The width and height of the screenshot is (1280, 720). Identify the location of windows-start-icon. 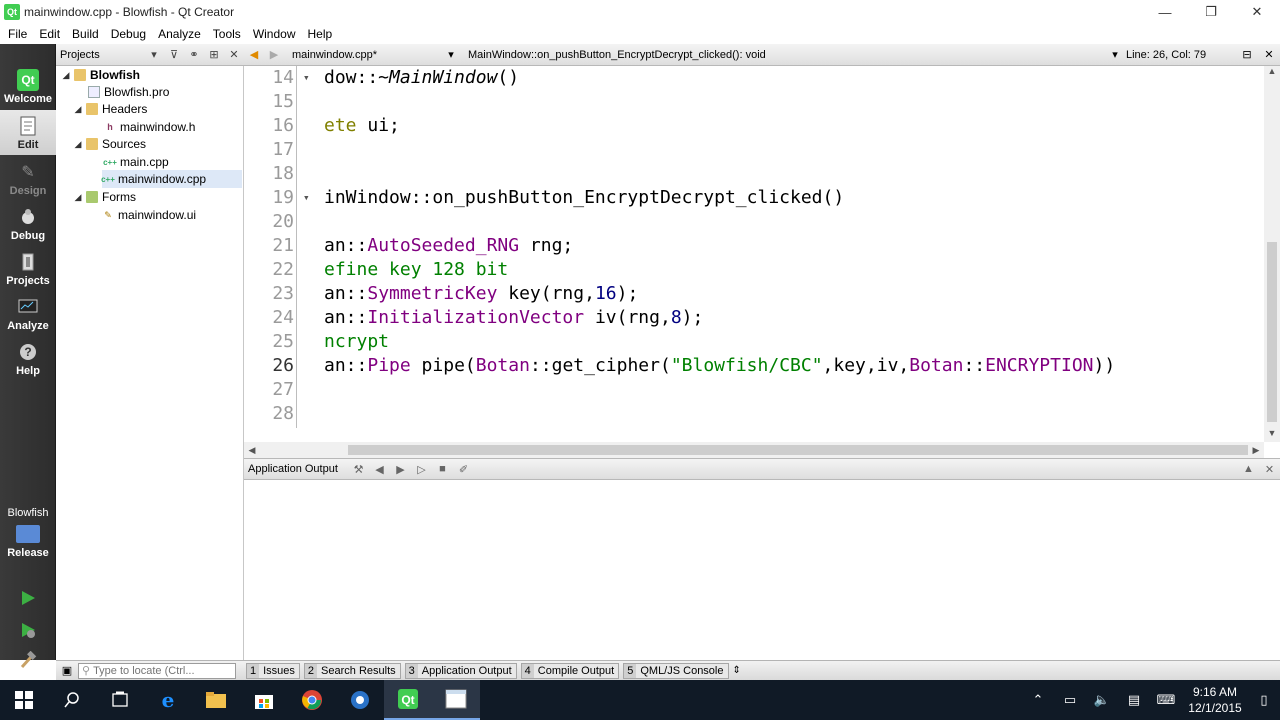
(24, 700).